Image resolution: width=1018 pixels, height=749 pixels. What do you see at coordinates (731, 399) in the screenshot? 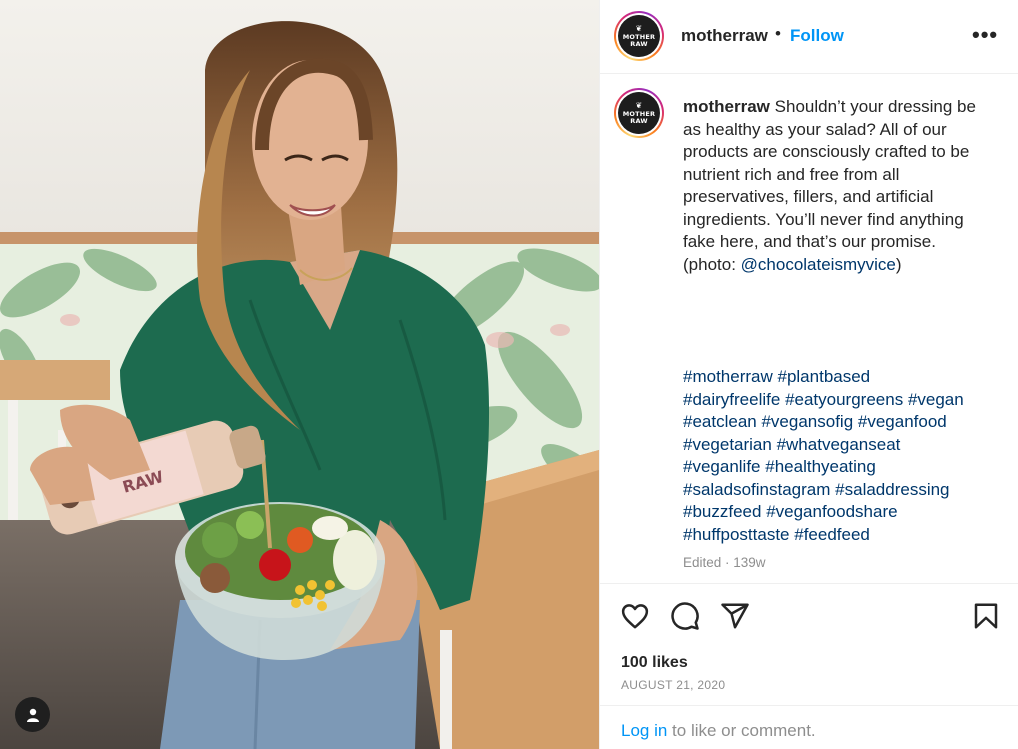
I see `hashtag-link: #dairyfreelife` at bounding box center [731, 399].